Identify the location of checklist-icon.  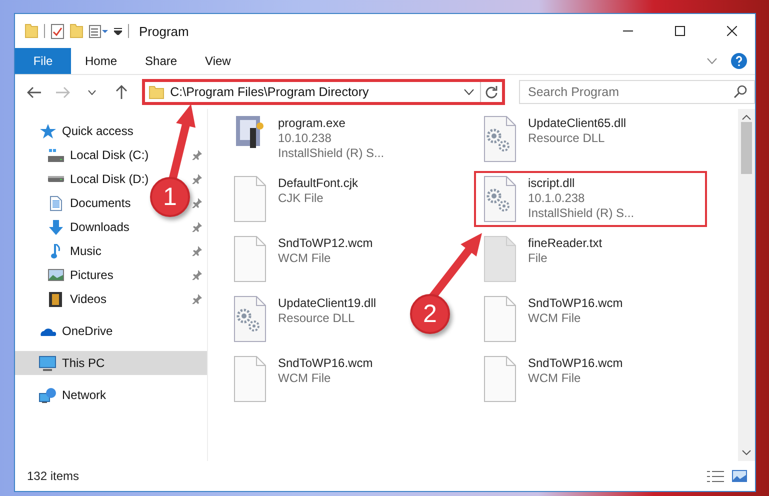
(57, 31).